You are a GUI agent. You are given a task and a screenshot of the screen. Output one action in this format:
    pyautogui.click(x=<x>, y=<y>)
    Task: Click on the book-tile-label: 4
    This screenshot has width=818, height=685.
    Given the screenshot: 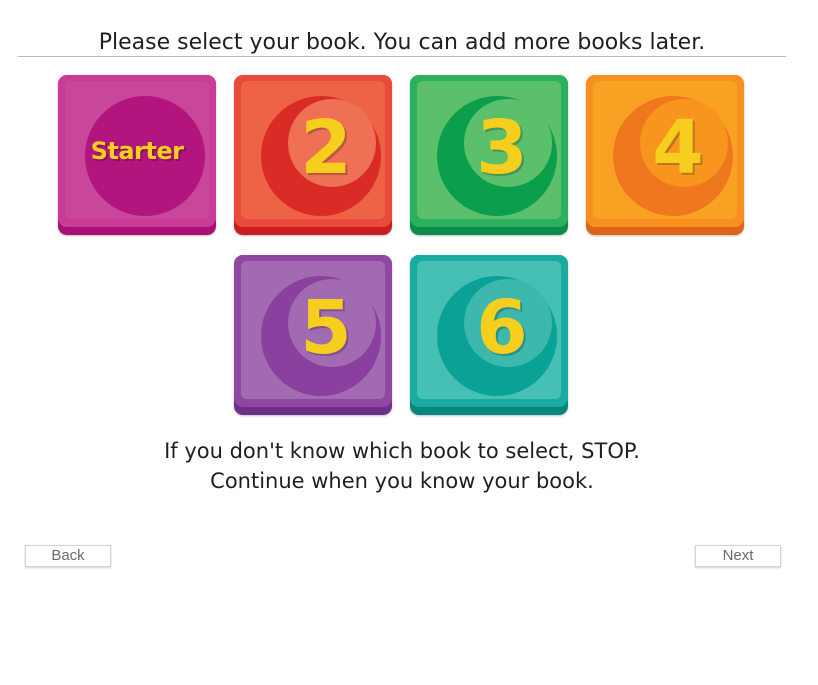 What is the action you would take?
    pyautogui.click(x=678, y=148)
    